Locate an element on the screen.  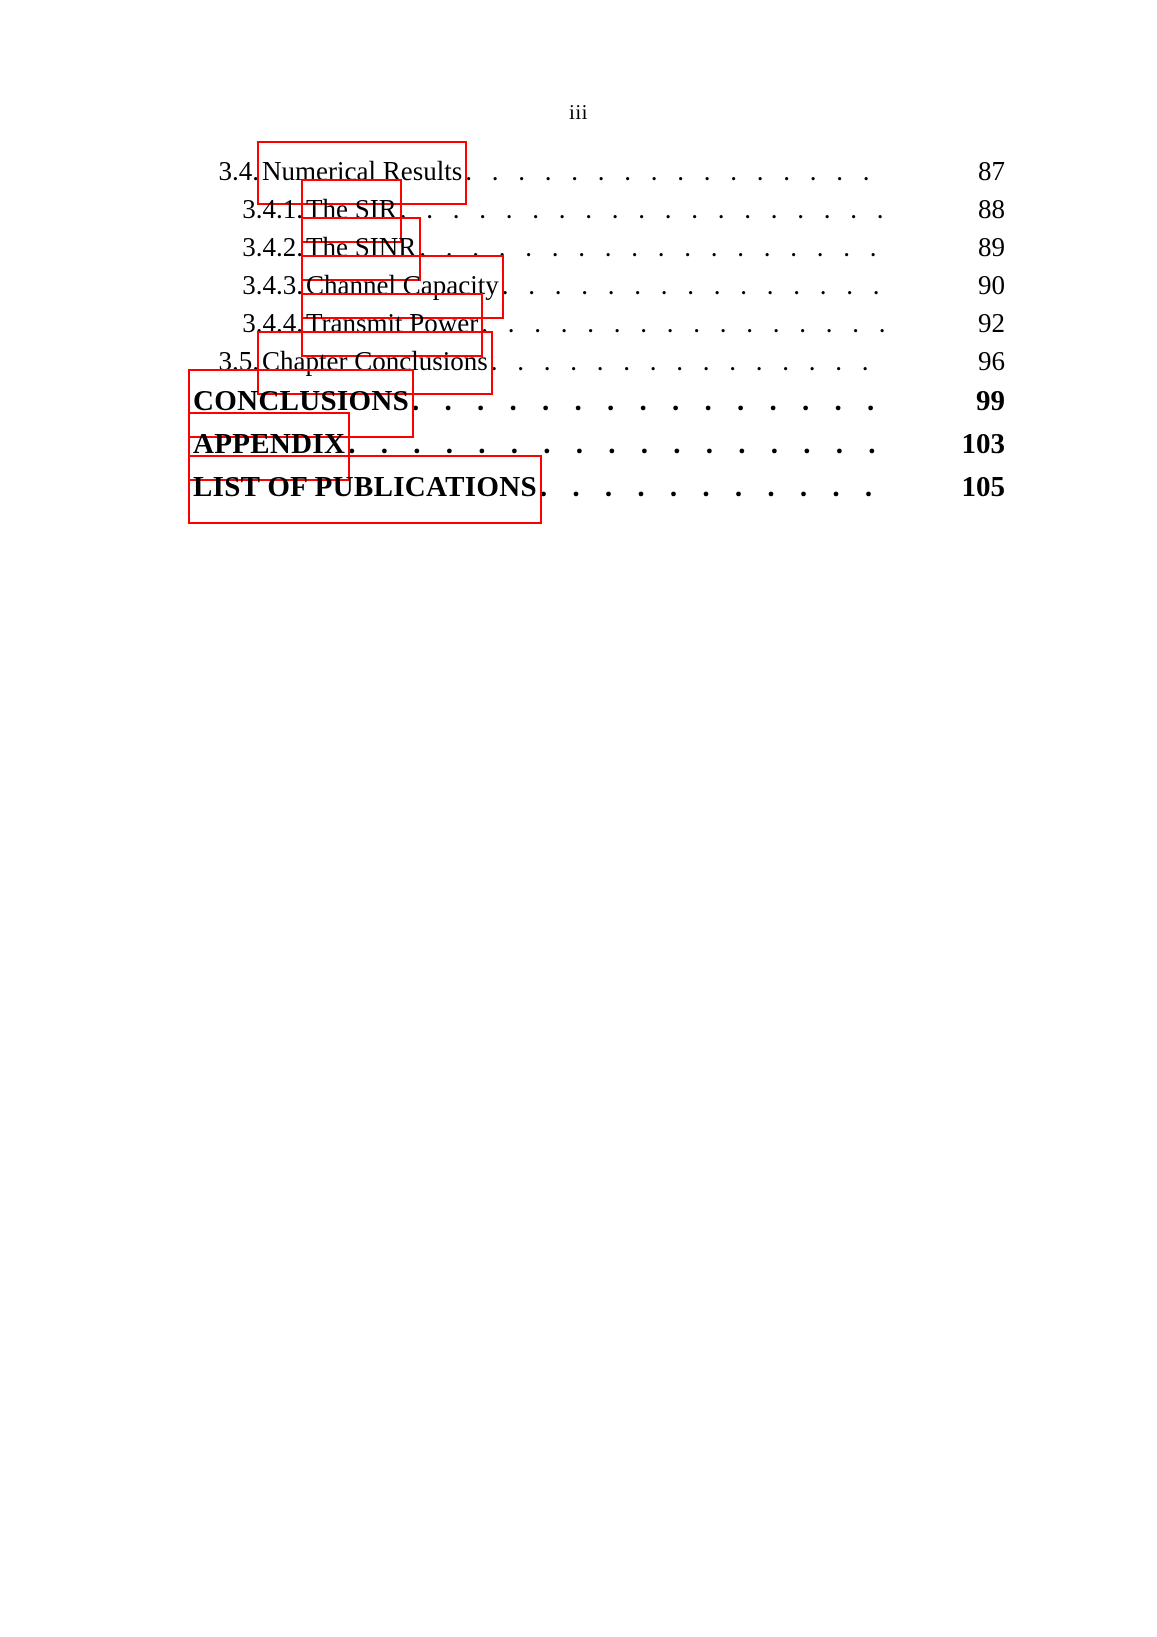
toc-entry-title-wrap: Chapter Conclusions is located at coordinates (375, 363).